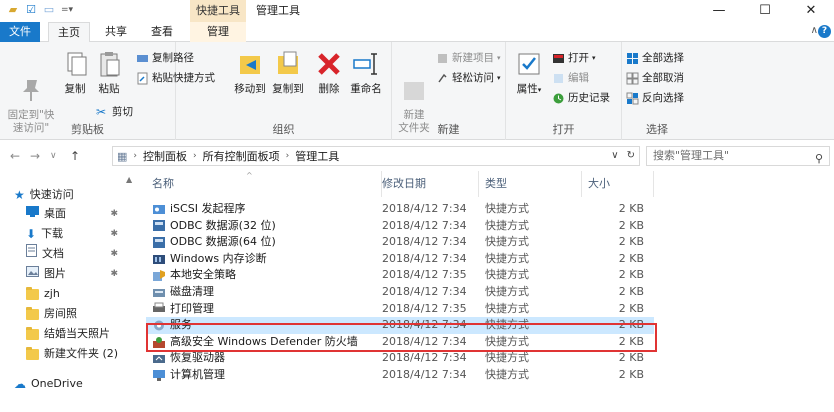  I want to click on open-button: 打开 ▾, so click(574, 58).